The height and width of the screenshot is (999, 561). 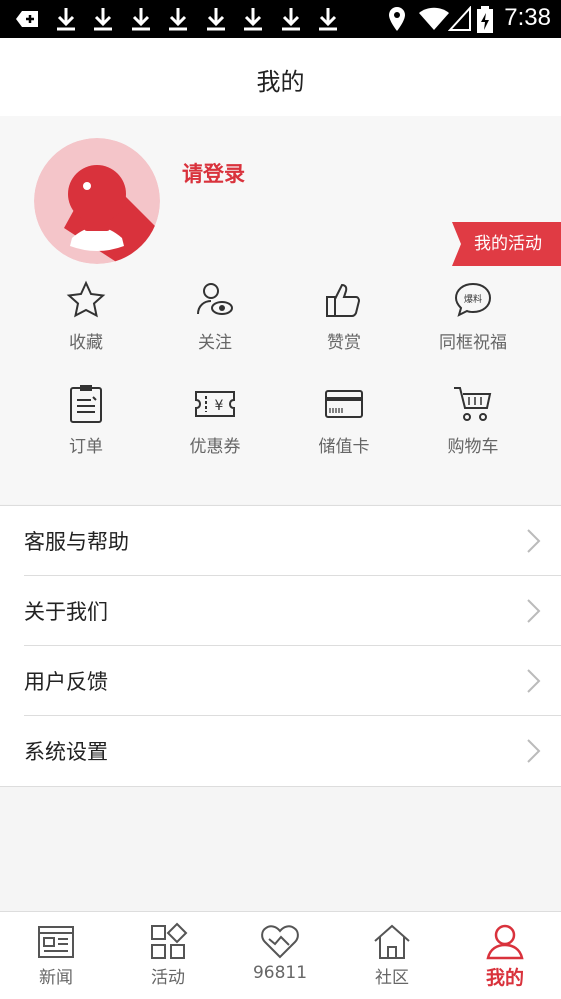 I want to click on tab-mine: 我的, so click(x=505, y=955).